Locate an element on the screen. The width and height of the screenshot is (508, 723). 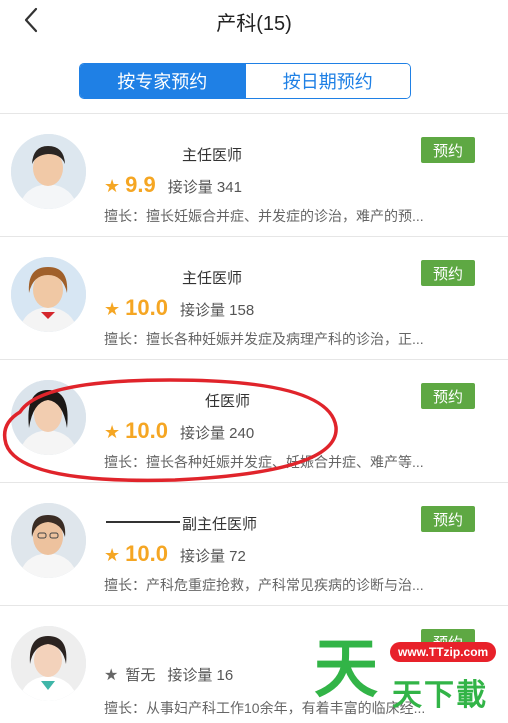
rating-row: ★ 10.0 接诊量 158 is located at coordinates (179, 309).